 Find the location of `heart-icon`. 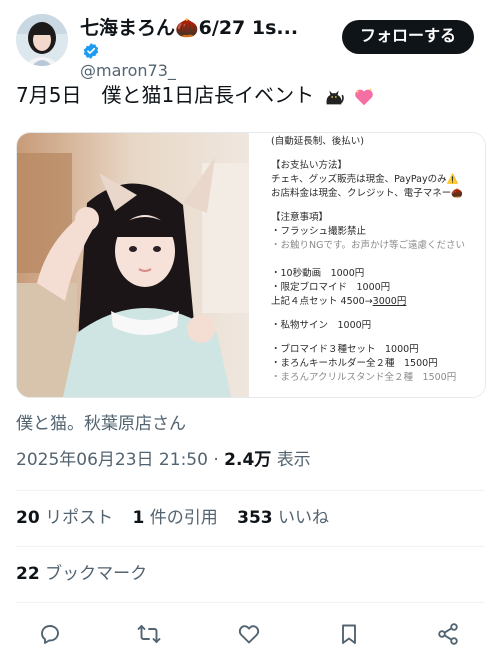

heart-icon is located at coordinates (249, 634).